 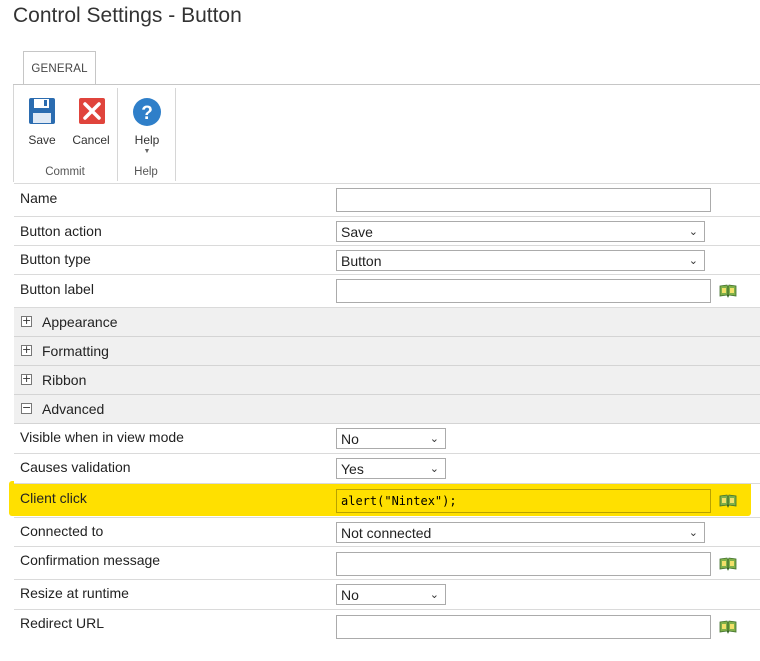 I want to click on save-button: Save, so click(x=42, y=121).